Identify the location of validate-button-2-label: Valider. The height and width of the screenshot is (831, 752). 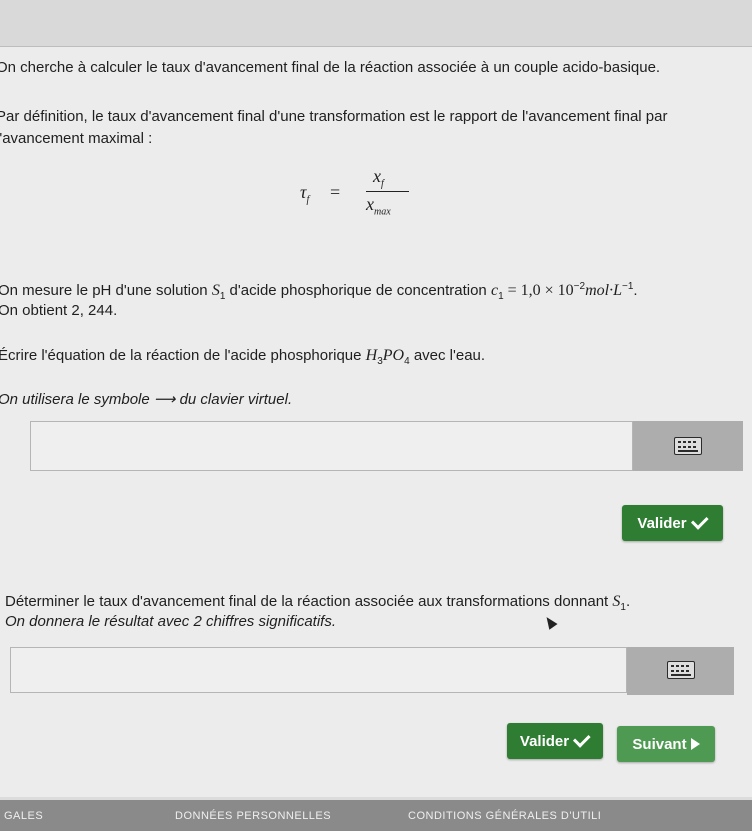
(544, 741).